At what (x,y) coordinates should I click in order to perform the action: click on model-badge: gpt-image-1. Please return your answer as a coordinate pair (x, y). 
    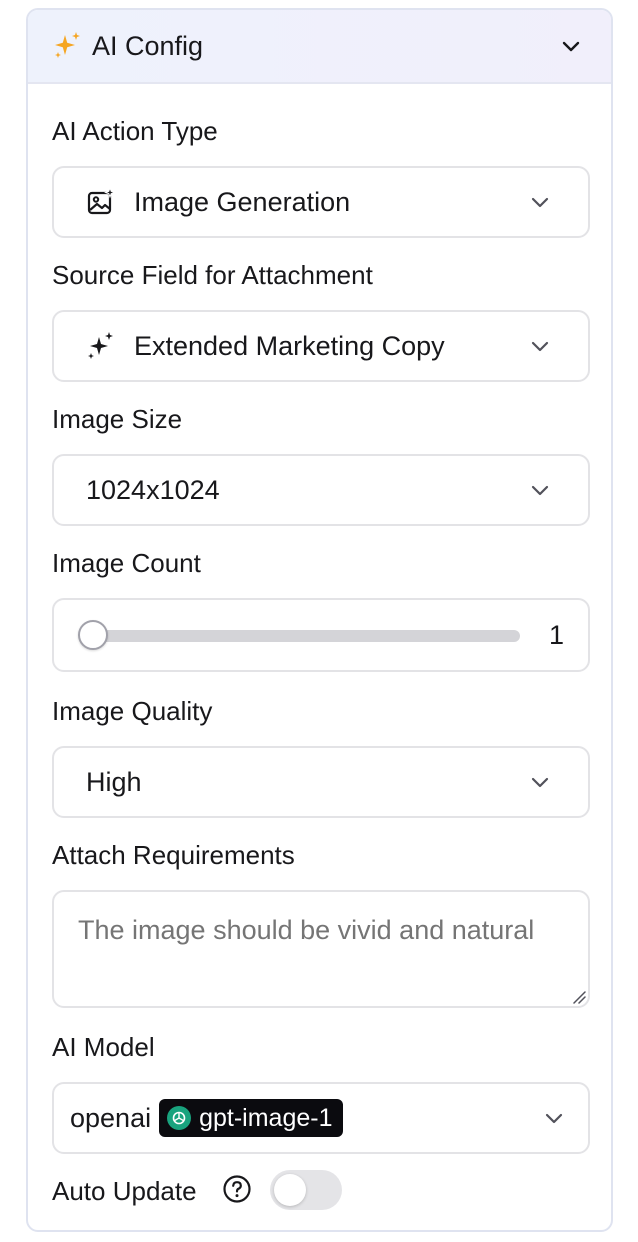
    Looking at the image, I should click on (251, 1118).